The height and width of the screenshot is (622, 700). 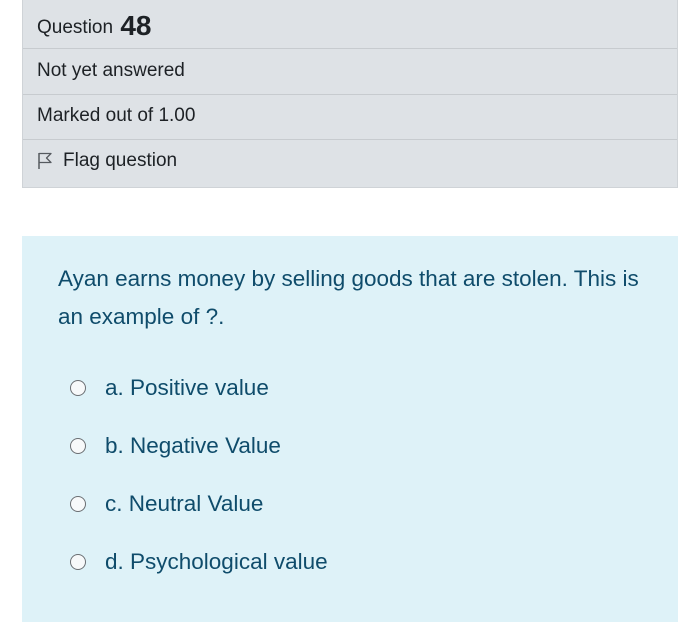 I want to click on question-label: Question, so click(x=75, y=27).